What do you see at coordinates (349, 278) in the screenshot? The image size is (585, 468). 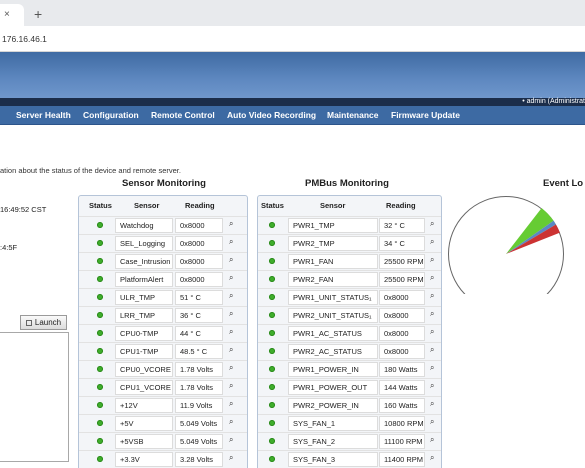 I see `pmbus_panel-row: PWR2_FAN 25500 RPM ⌕` at bounding box center [349, 278].